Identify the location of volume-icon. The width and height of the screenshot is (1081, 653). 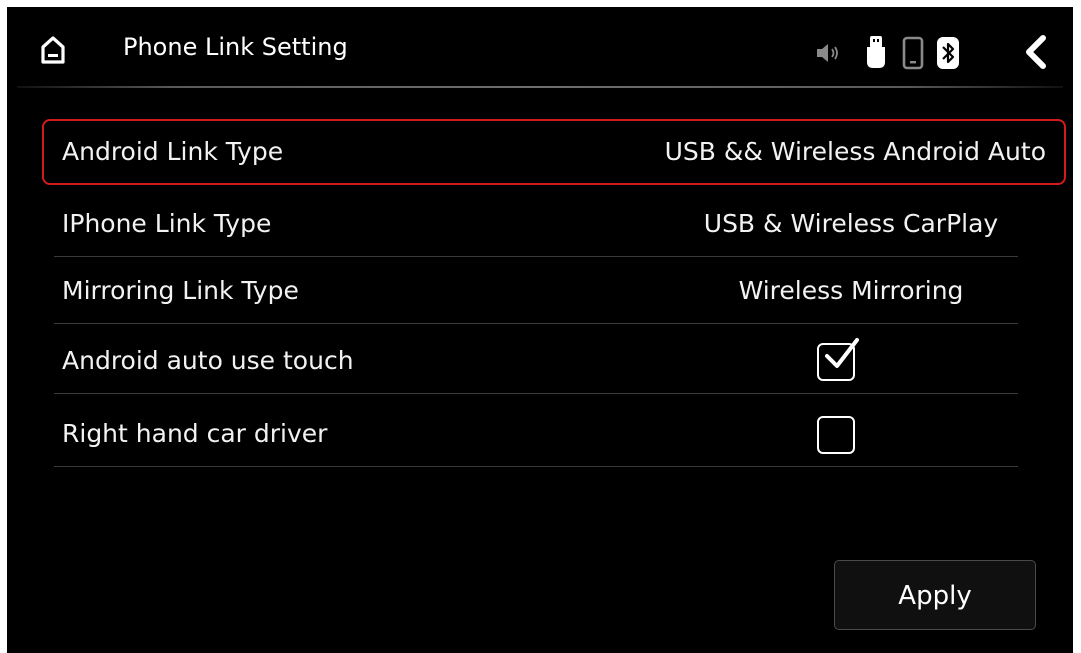
(827, 53).